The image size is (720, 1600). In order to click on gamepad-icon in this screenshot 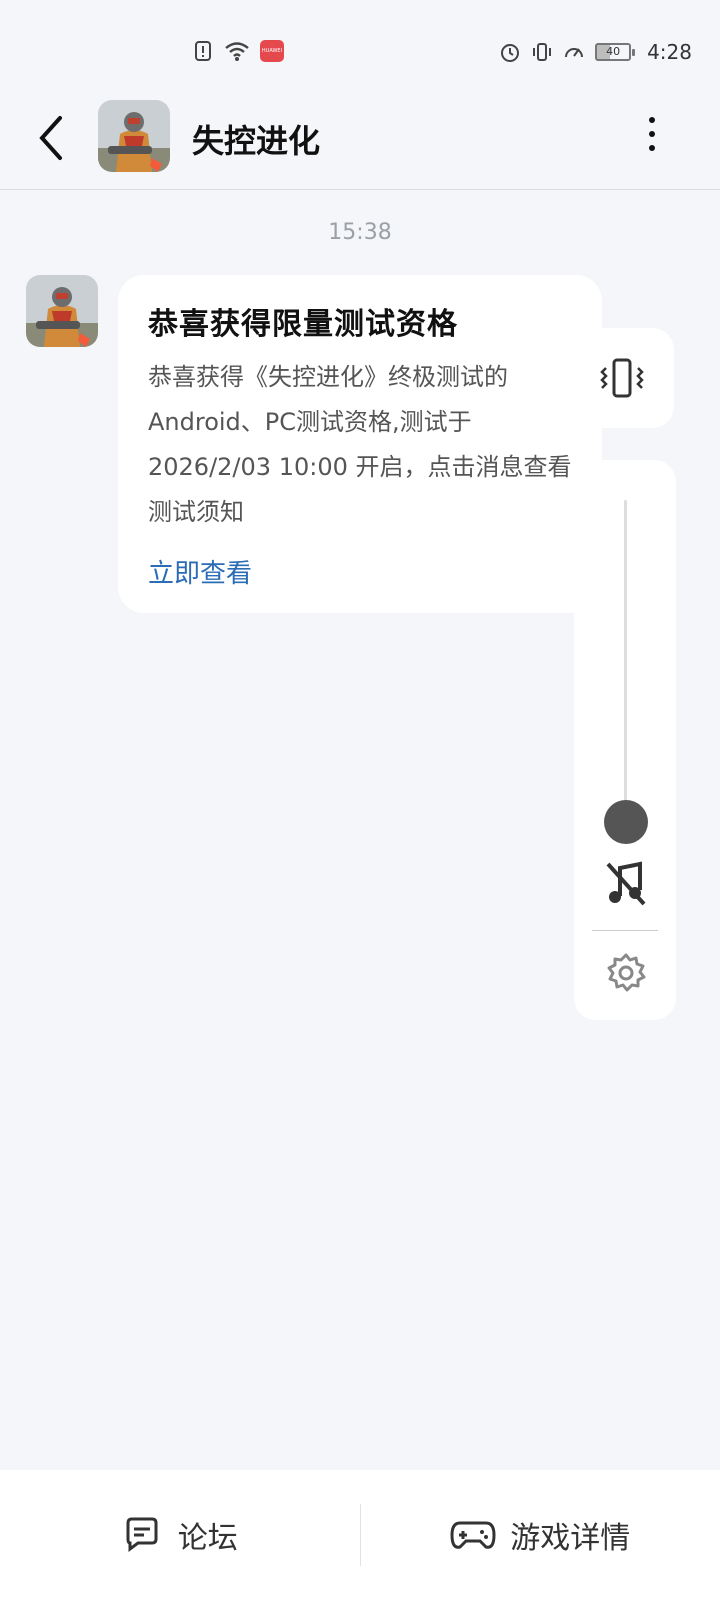, I will do `click(473, 1535)`.